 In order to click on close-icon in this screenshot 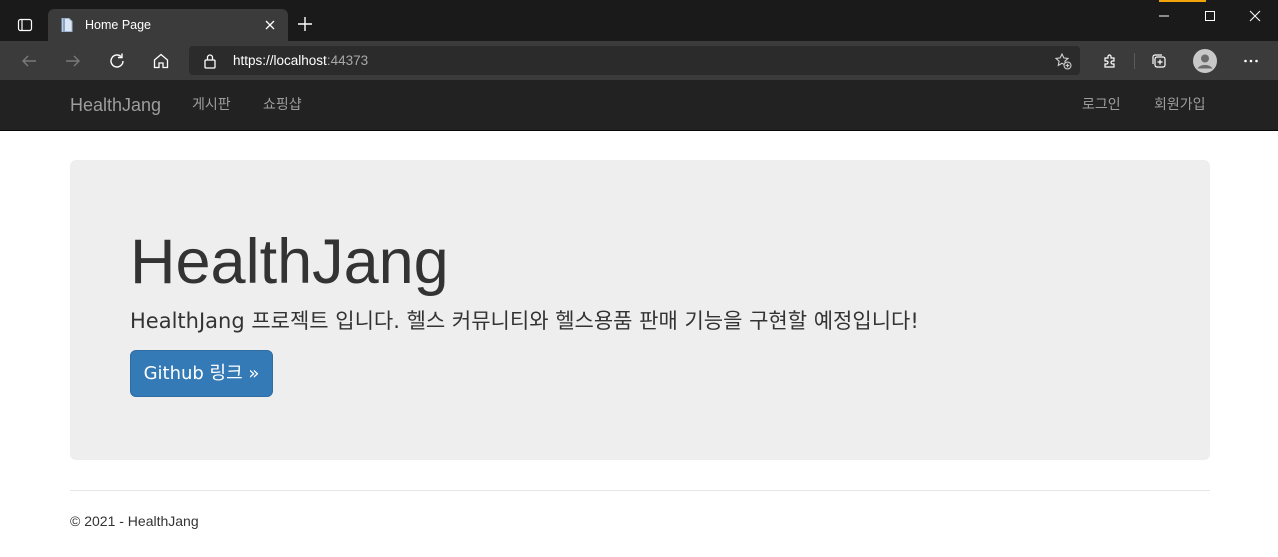, I will do `click(270, 25)`.